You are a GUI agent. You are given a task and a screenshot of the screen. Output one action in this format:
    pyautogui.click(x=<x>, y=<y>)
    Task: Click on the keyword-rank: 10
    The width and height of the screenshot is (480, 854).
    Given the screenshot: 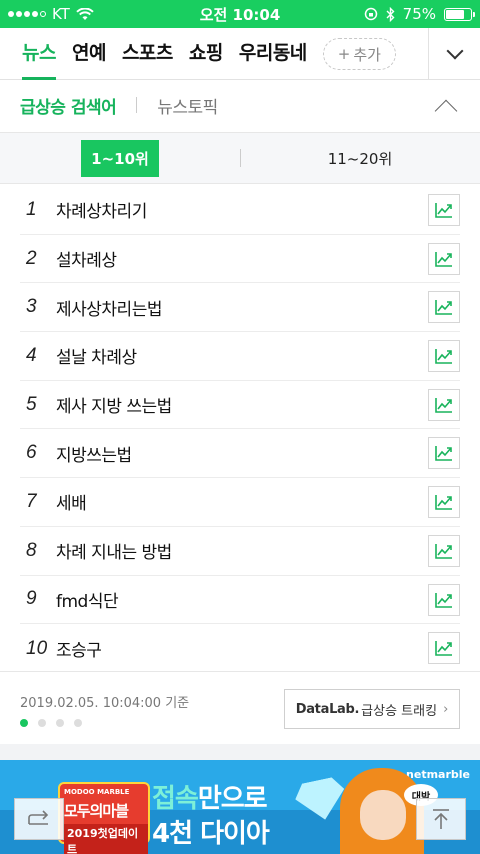 What is the action you would take?
    pyautogui.click(x=37, y=648)
    